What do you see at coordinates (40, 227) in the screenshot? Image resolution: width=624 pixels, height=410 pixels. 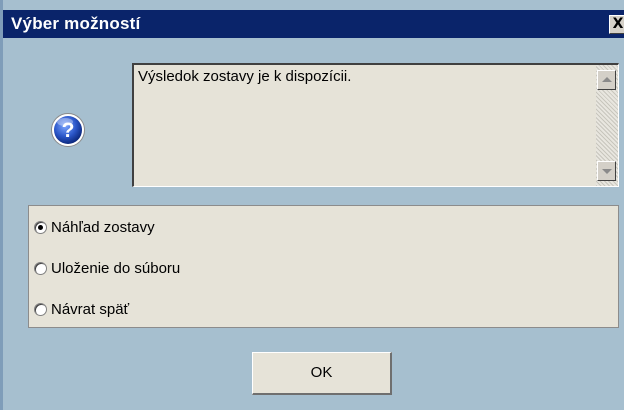 I see `radio-preview` at bounding box center [40, 227].